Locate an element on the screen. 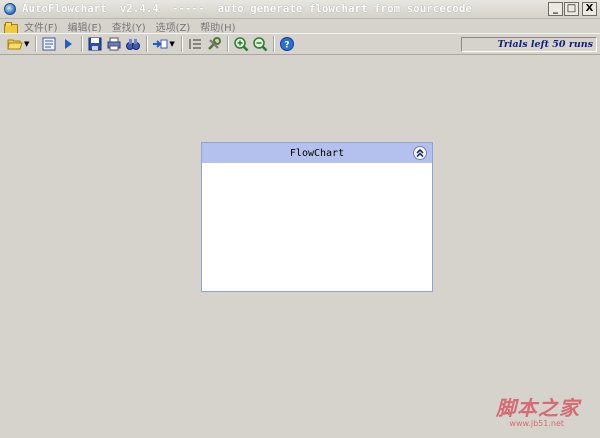  insert-arrow-icon is located at coordinates (160, 44).